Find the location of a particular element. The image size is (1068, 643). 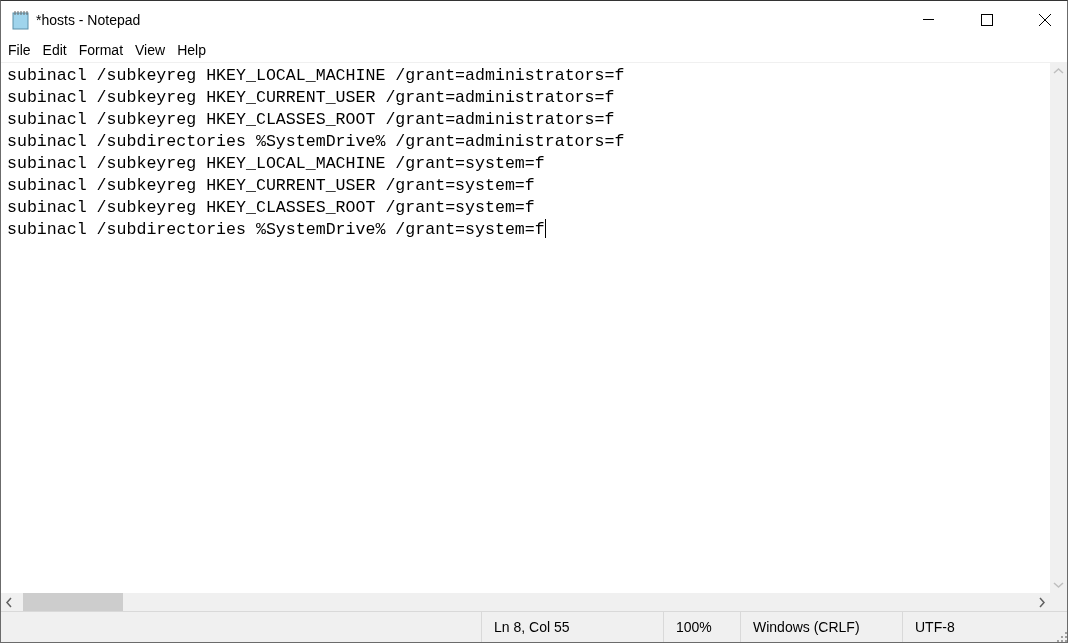

window-title: *hosts - Notepad is located at coordinates (89, 19).